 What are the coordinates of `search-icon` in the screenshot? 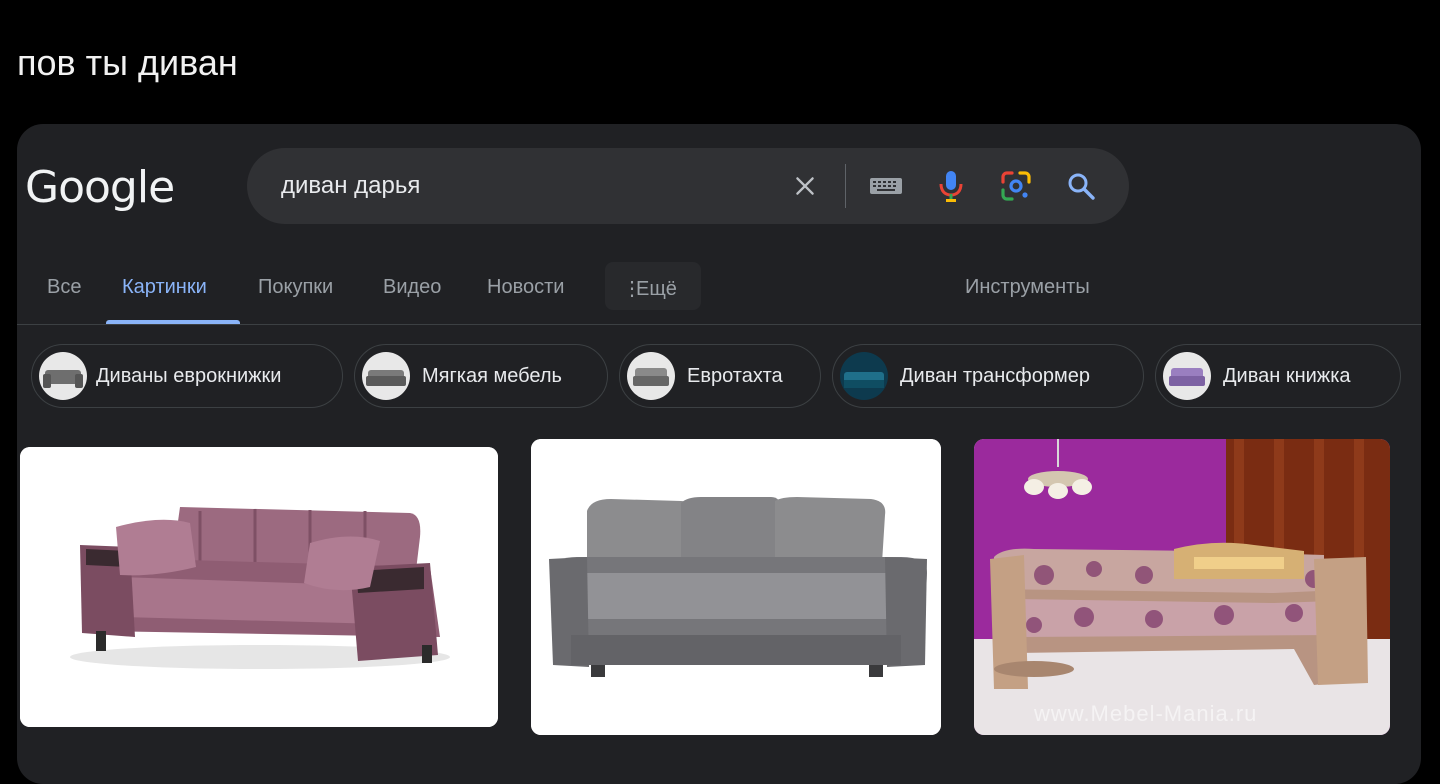 It's located at (1081, 186).